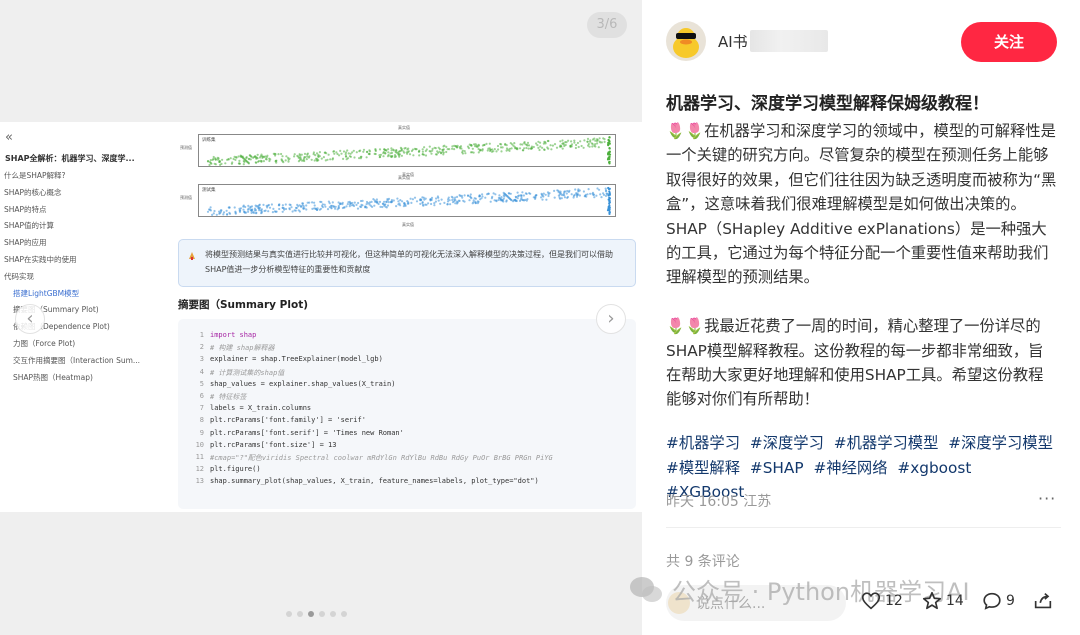  Describe the element at coordinates (932, 600) in the screenshot. I see `star-icon` at that location.